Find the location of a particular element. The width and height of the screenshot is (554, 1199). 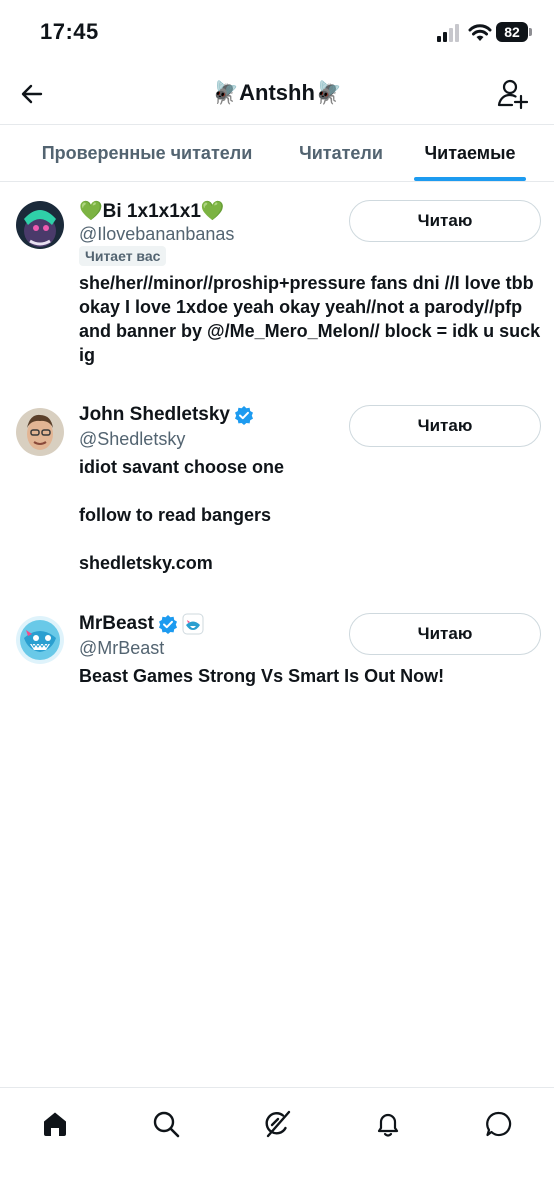

nav-notifications-button is located at coordinates (388, 1124).